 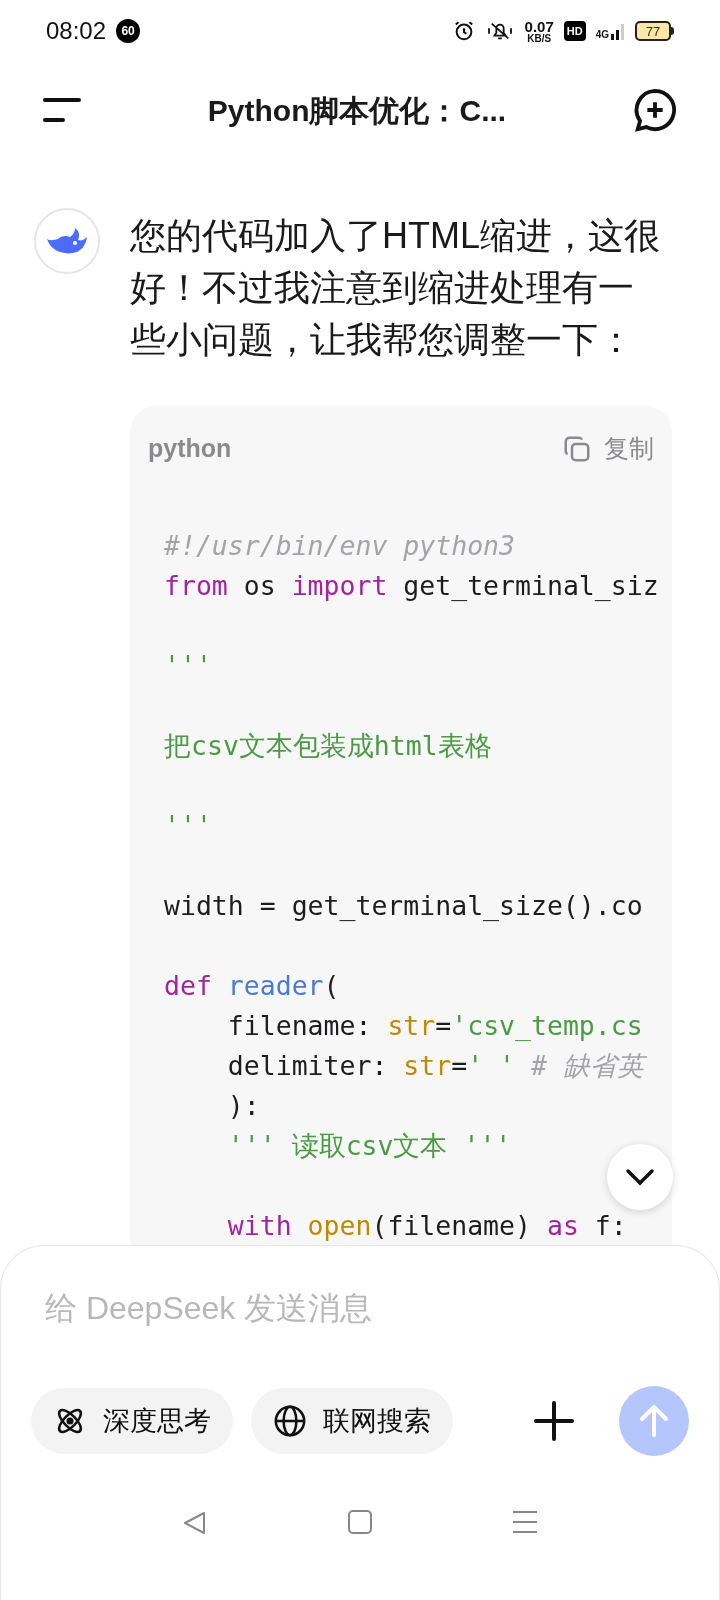 I want to click on option-chip: 深度思考, so click(x=132, y=1421).